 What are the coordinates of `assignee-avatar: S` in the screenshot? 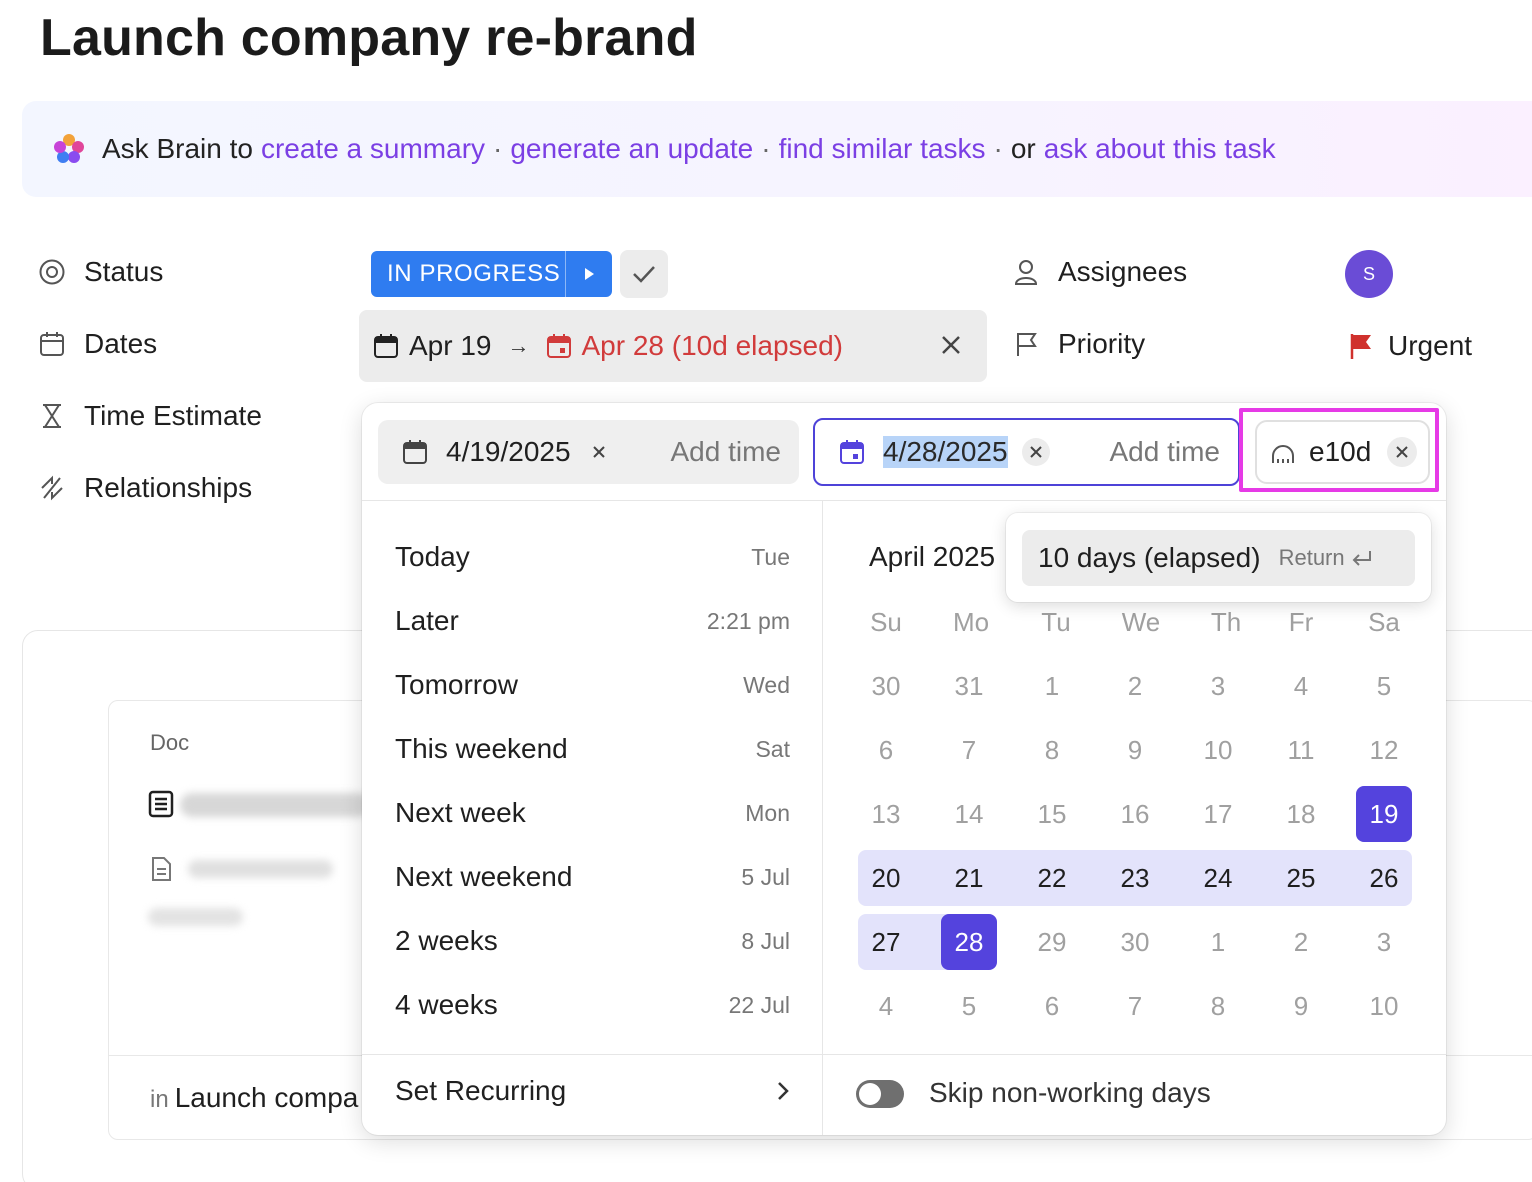 It's located at (1369, 274).